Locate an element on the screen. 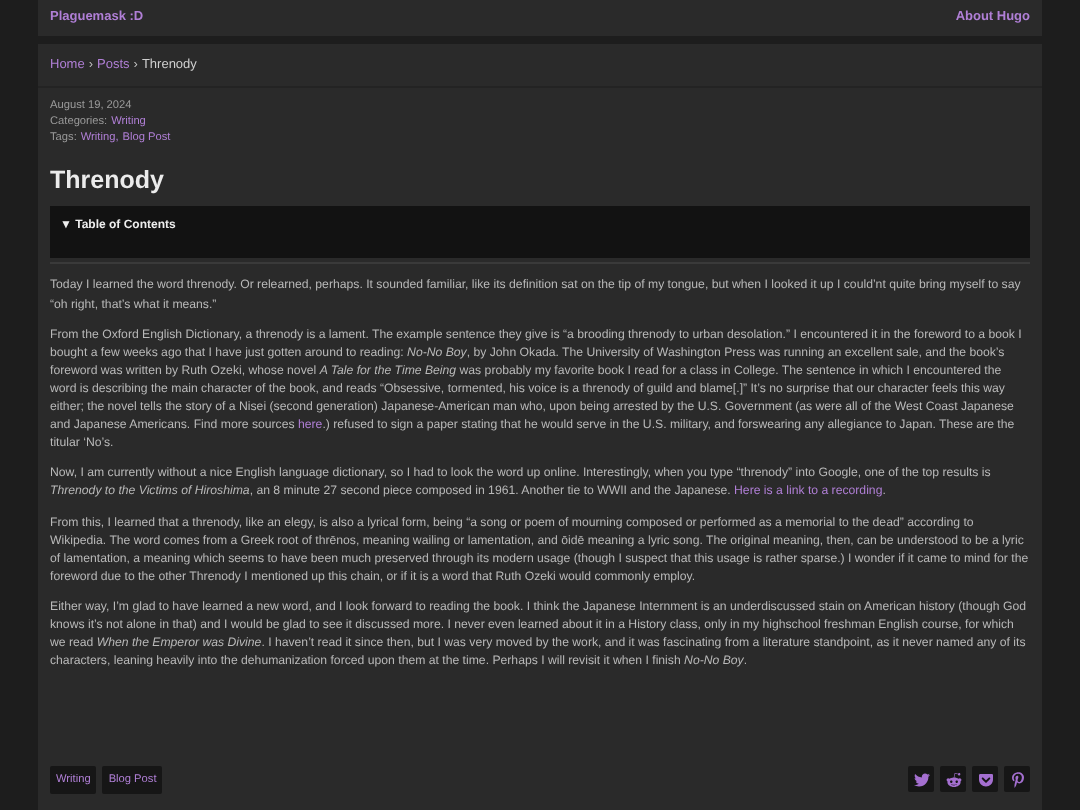  pocket-icon is located at coordinates (985, 779).